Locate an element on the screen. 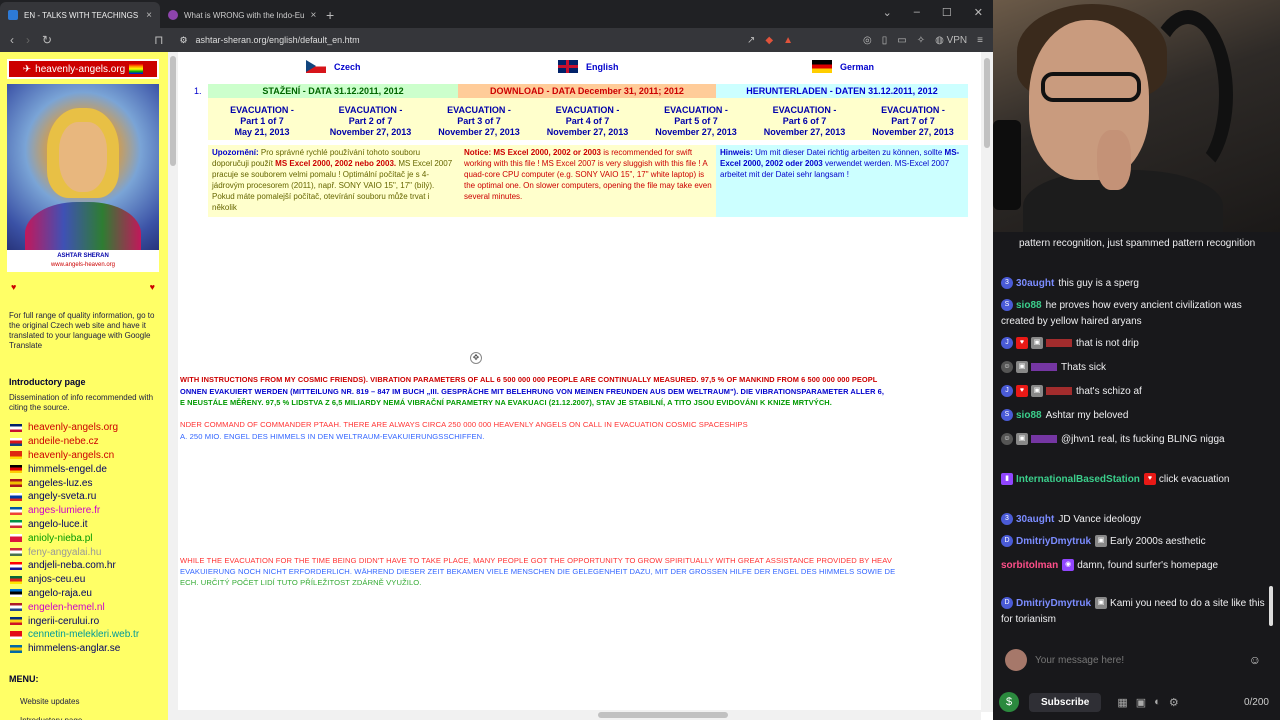 This screenshot has height=720, width=1280. chat-scrollbar is located at coordinates (1271, 436).